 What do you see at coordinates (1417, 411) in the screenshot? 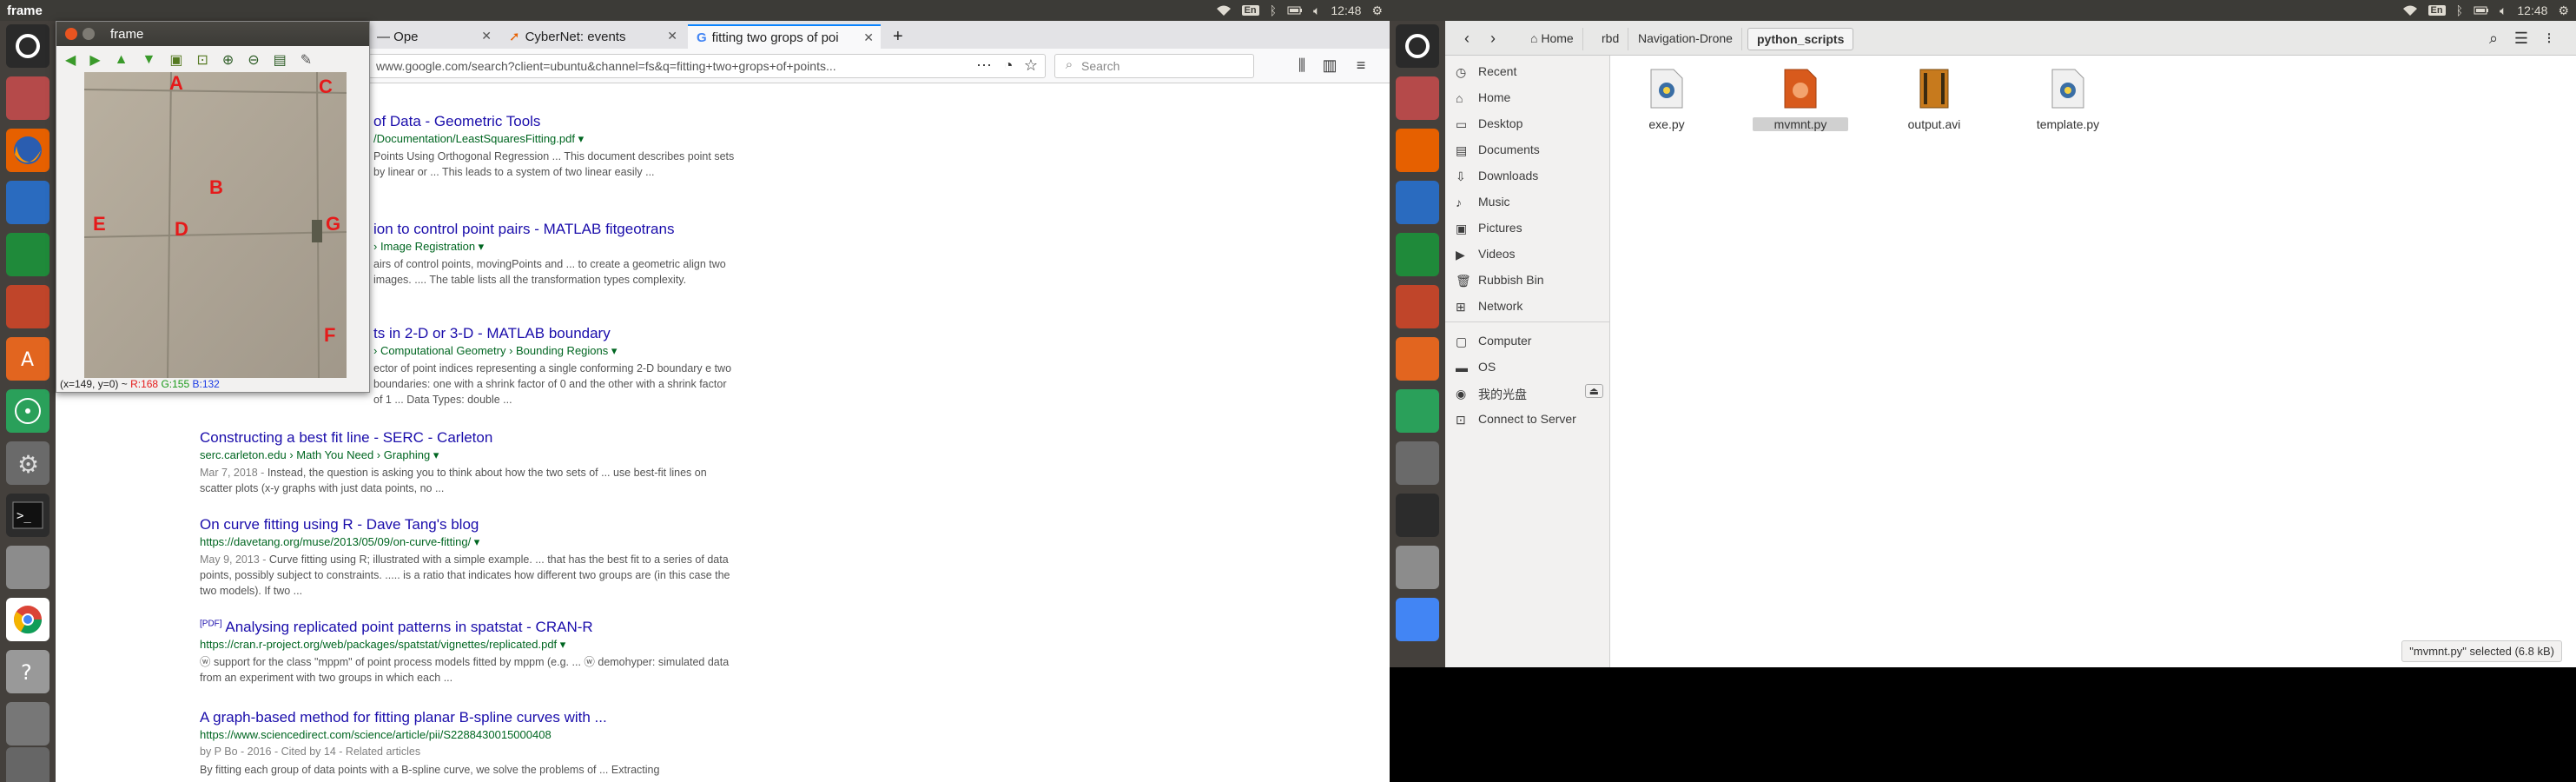
I see `atom-icon` at bounding box center [1417, 411].